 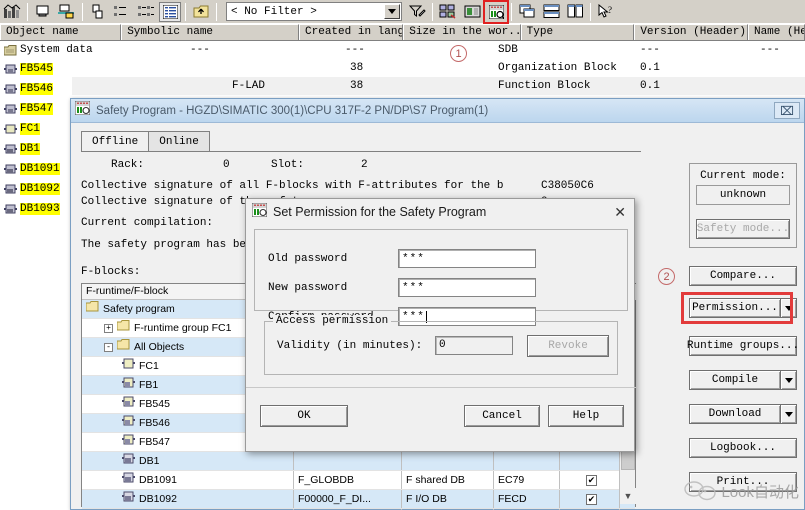 What do you see at coordinates (527, 12) in the screenshot?
I see `cascade-windows-icon` at bounding box center [527, 12].